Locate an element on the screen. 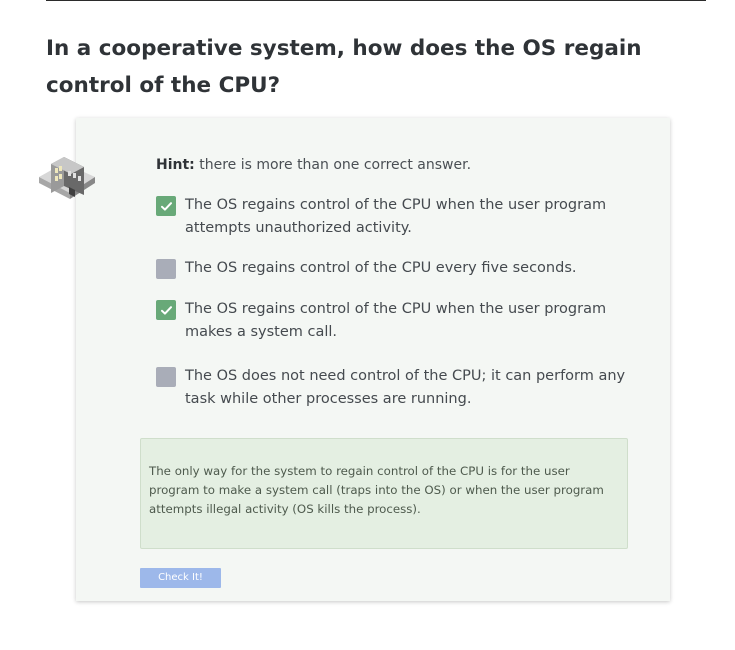  hint-text: there is more than one correct answer. is located at coordinates (335, 165).